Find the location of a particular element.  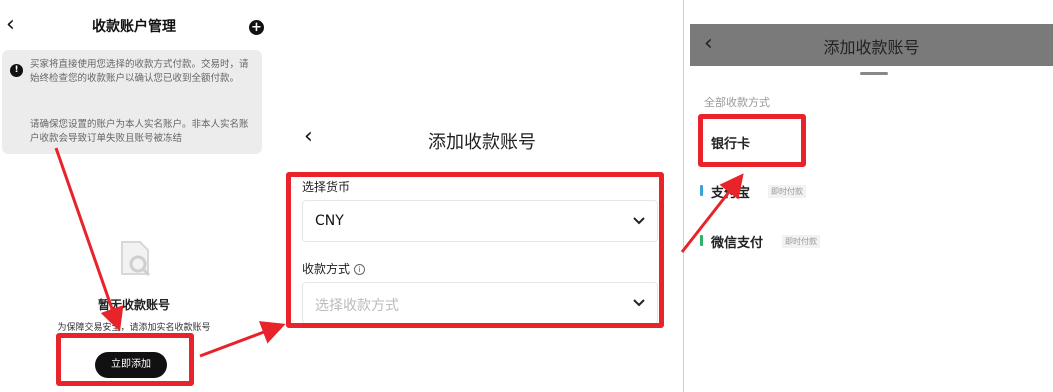

panel-divider is located at coordinates (683, 196).